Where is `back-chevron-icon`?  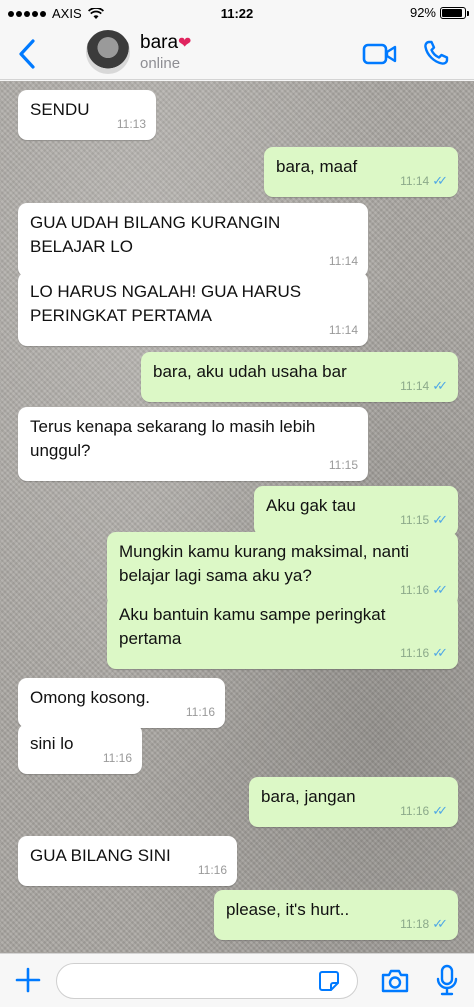
back-chevron-icon is located at coordinates (28, 54).